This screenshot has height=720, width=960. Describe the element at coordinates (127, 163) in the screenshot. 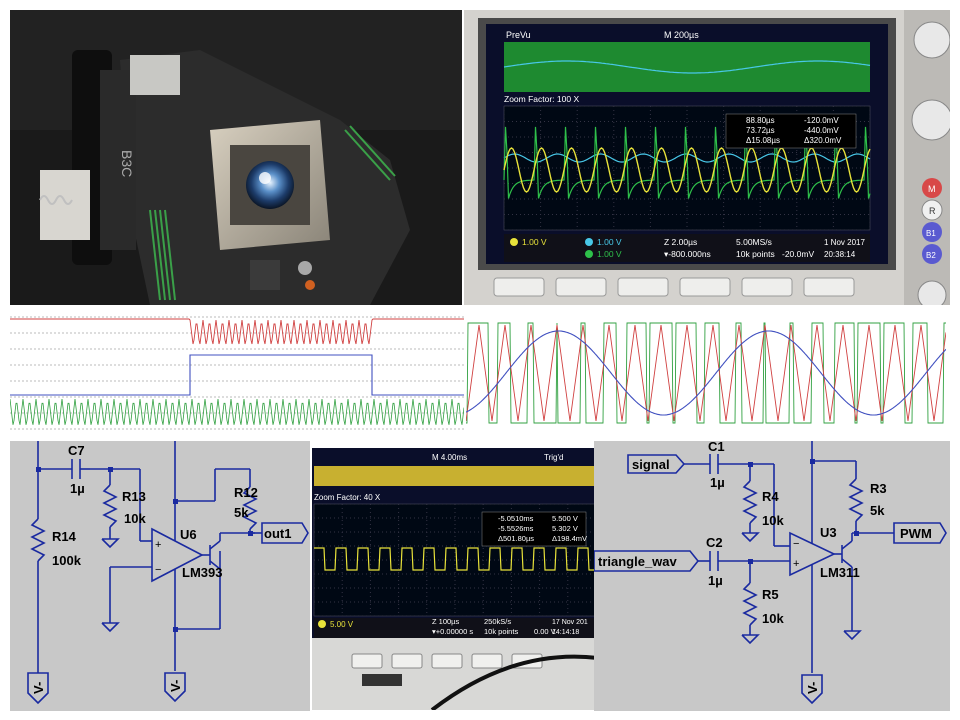

I see `pickup-label: B3C` at that location.